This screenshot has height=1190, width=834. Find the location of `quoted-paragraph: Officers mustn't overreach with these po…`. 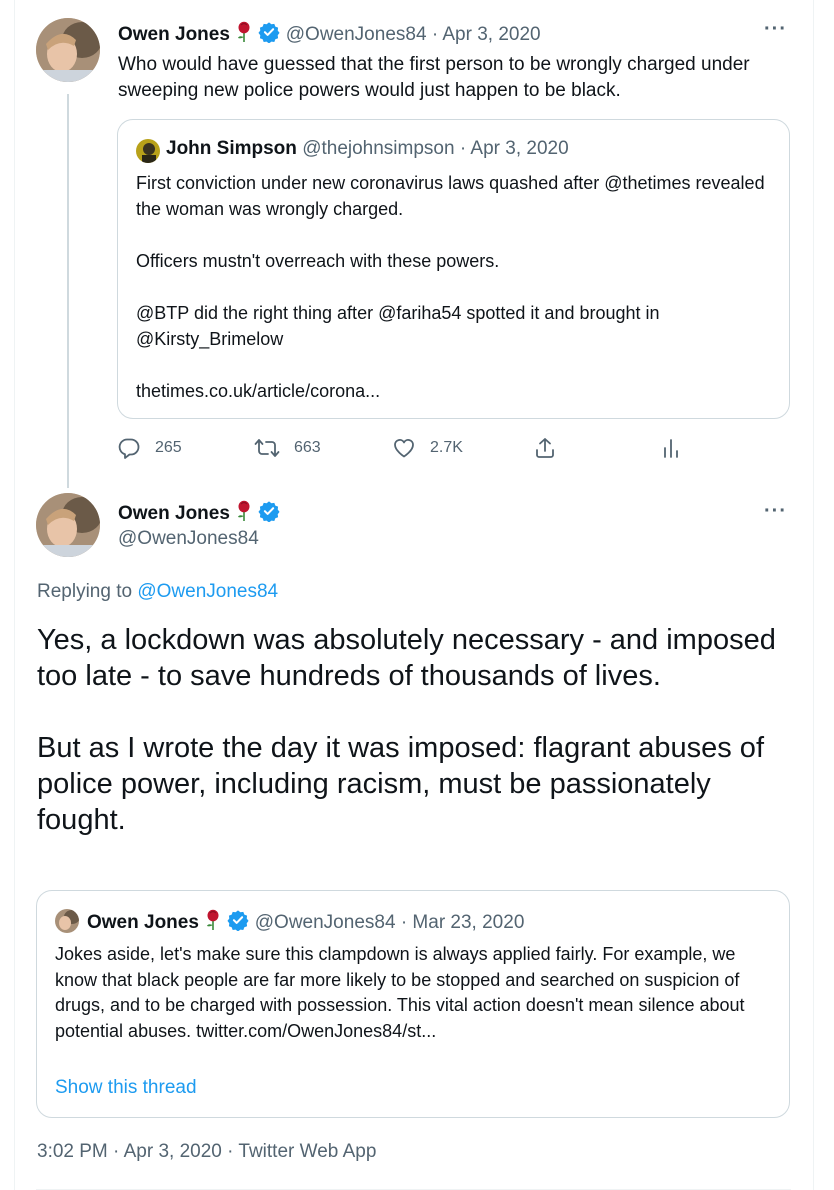

quoted-paragraph: Officers mustn't overreach with these po… is located at coordinates (318, 261).